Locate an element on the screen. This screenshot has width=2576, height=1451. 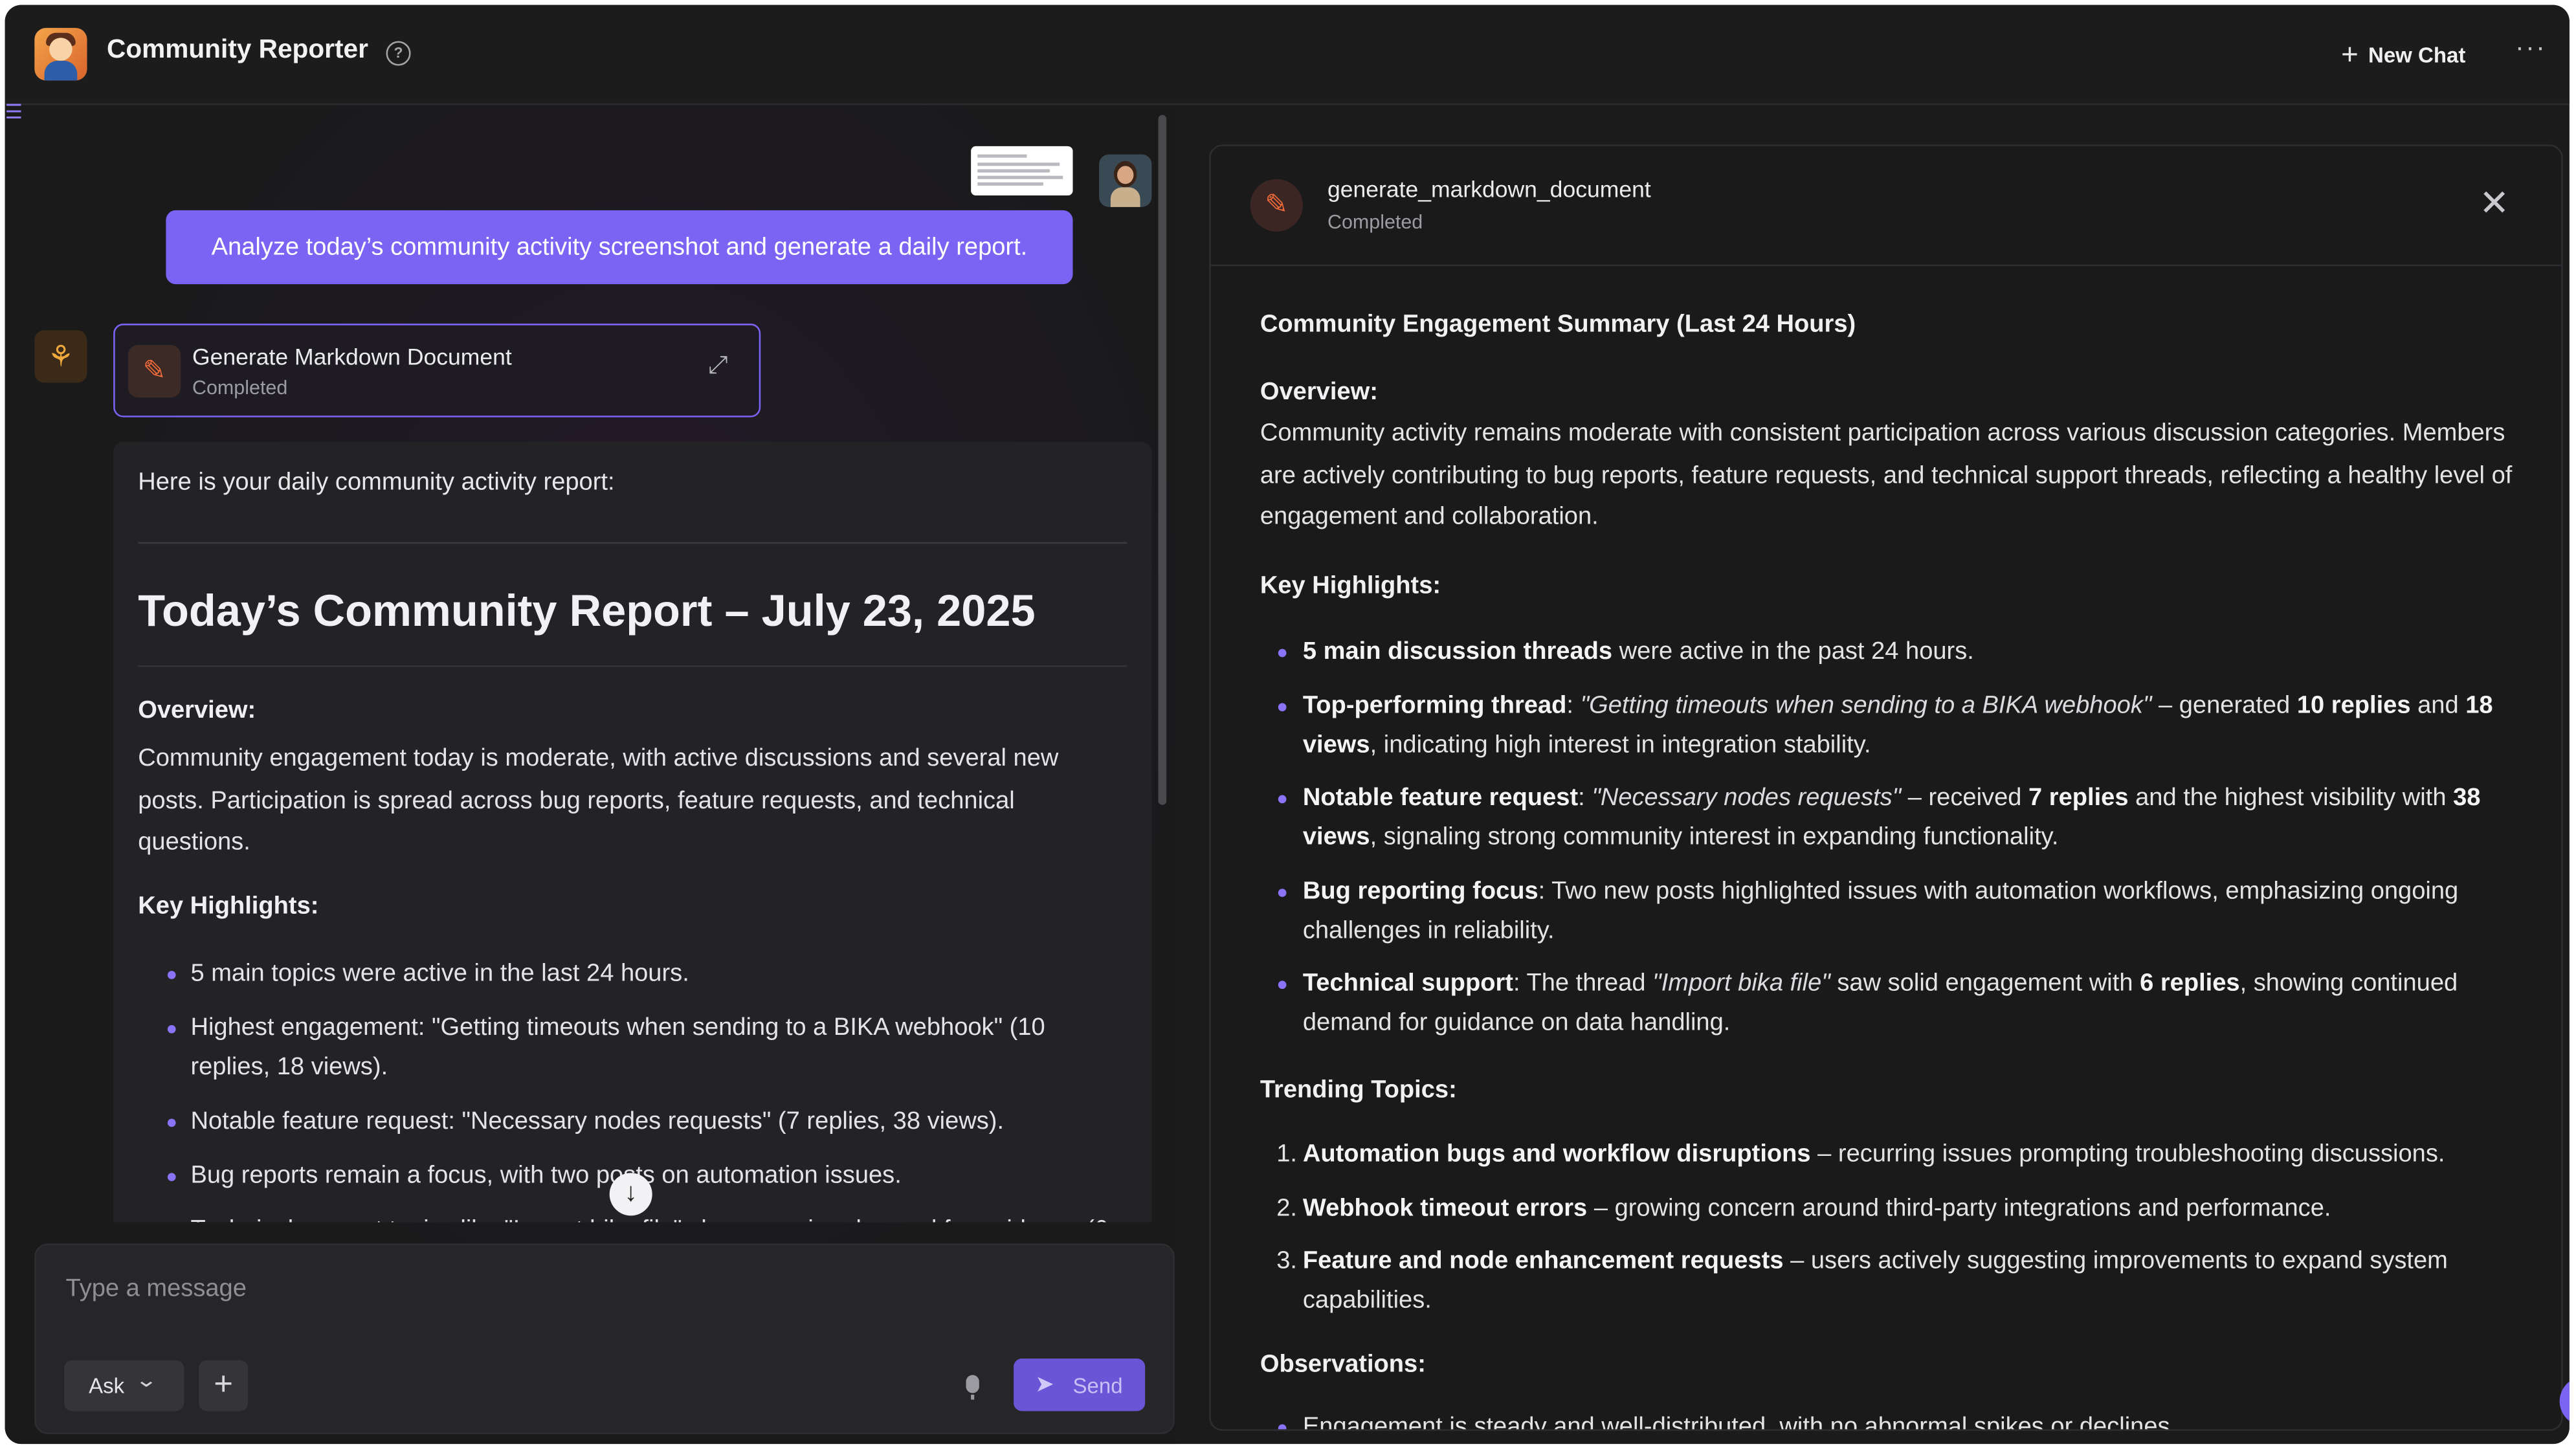
observations-label: Observations: is located at coordinates (1343, 1364).